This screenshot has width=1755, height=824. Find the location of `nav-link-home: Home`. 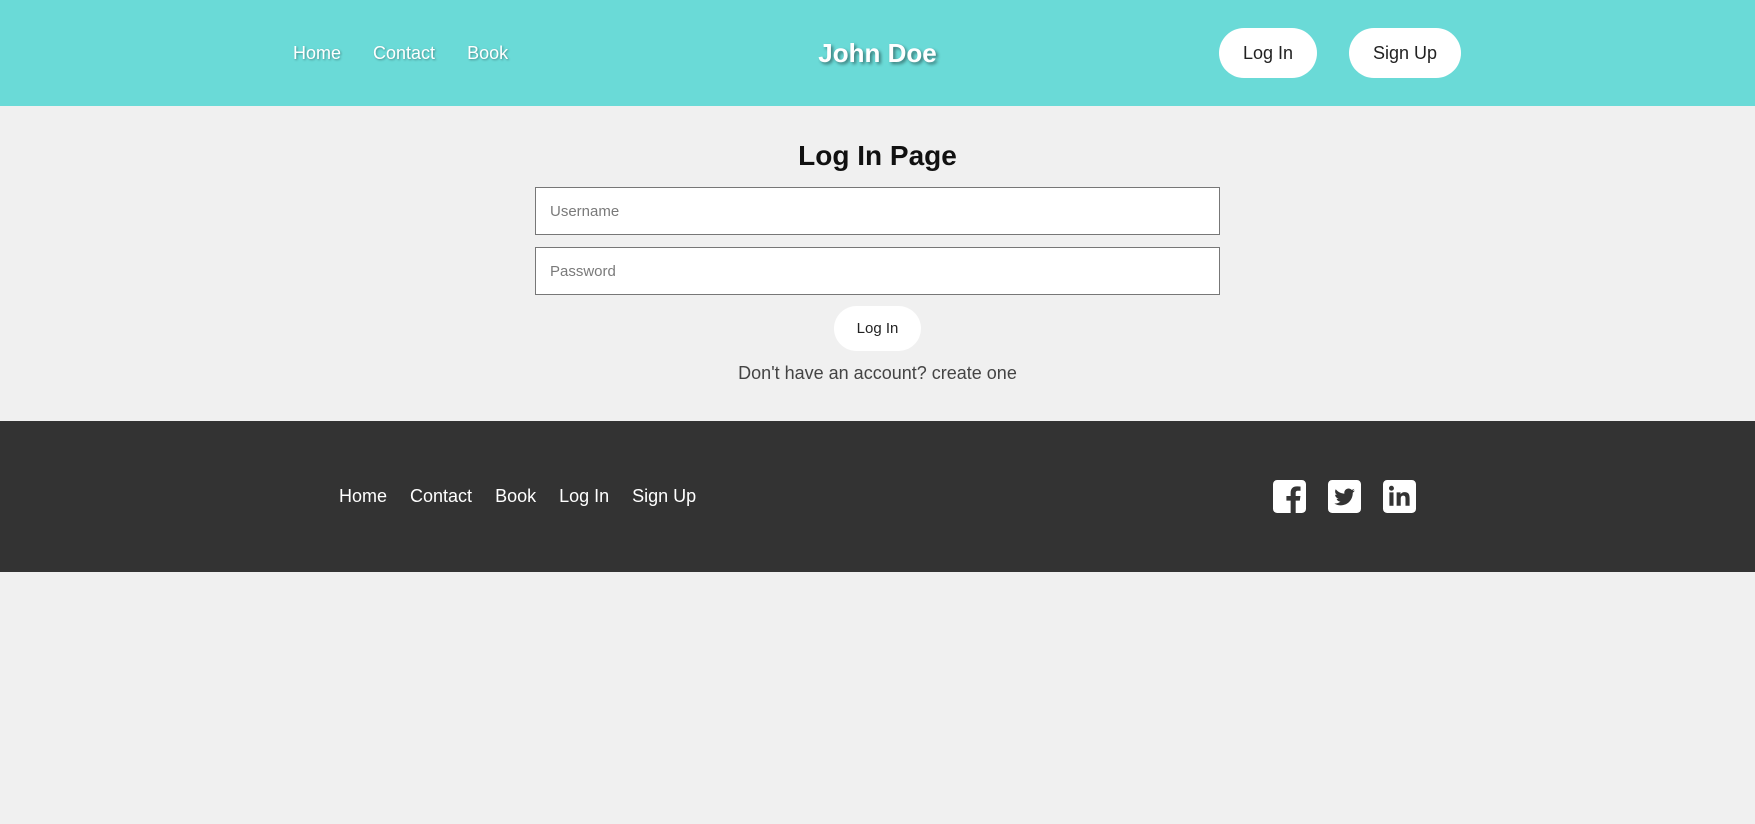

nav-link-home: Home is located at coordinates (317, 53).